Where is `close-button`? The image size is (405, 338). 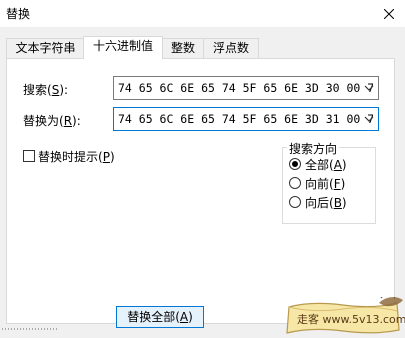 close-button is located at coordinates (389, 13).